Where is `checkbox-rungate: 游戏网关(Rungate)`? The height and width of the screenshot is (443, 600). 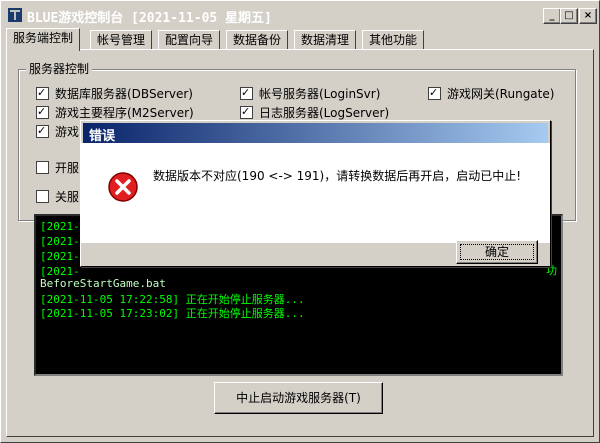 checkbox-rungate: 游戏网关(Rungate) is located at coordinates (491, 93).